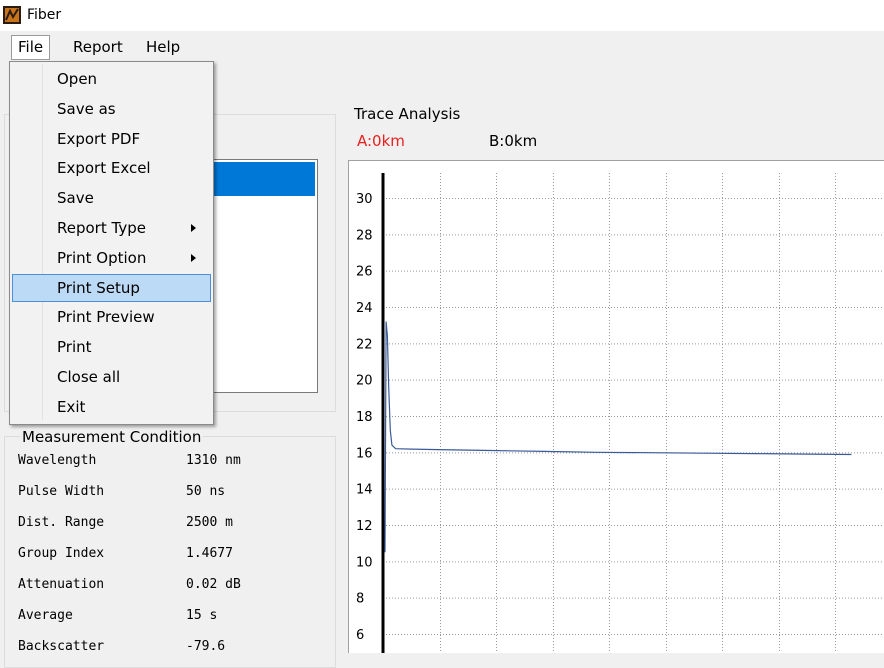 The width and height of the screenshot is (884, 668). Describe the element at coordinates (209, 553) in the screenshot. I see `measurement-value: 1.4677` at that location.